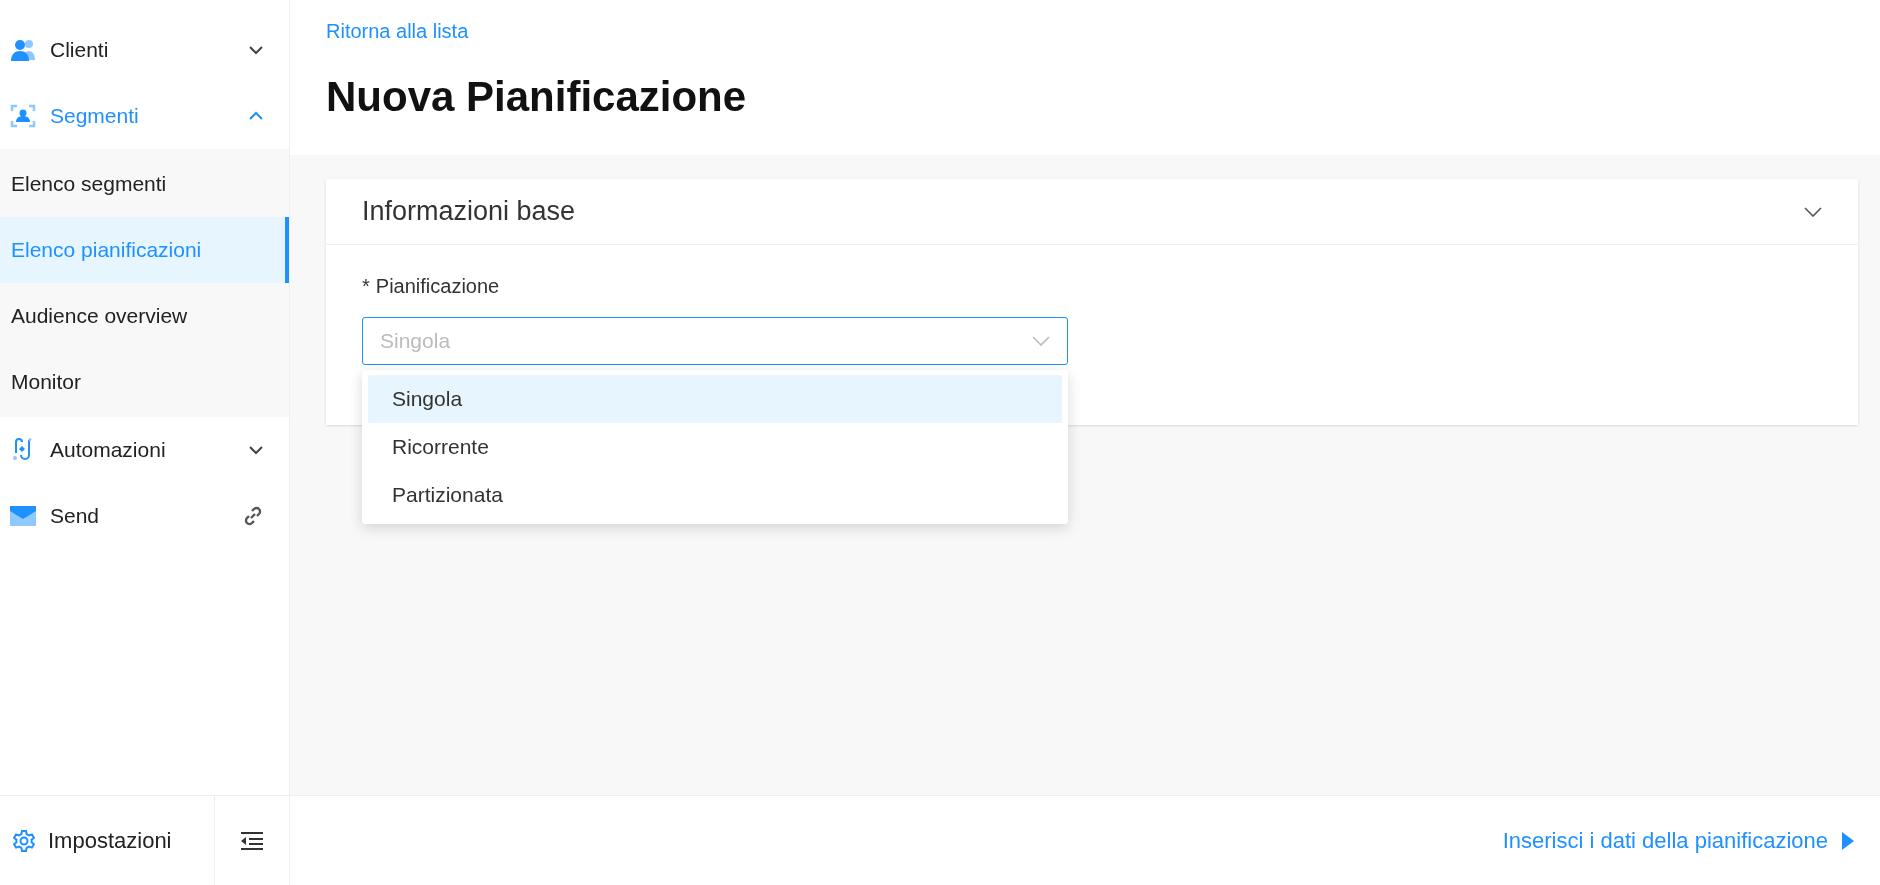 Image resolution: width=1880 pixels, height=885 pixels. What do you see at coordinates (23, 50) in the screenshot?
I see `users-icon` at bounding box center [23, 50].